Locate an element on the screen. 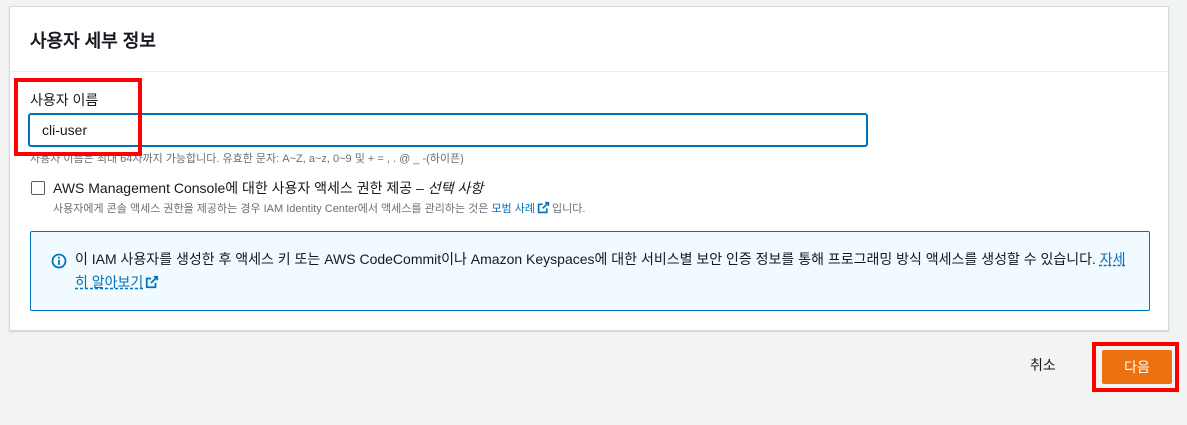 This screenshot has height=425, width=1187. panel-title: 사용자 세부 정보 is located at coordinates (93, 41).